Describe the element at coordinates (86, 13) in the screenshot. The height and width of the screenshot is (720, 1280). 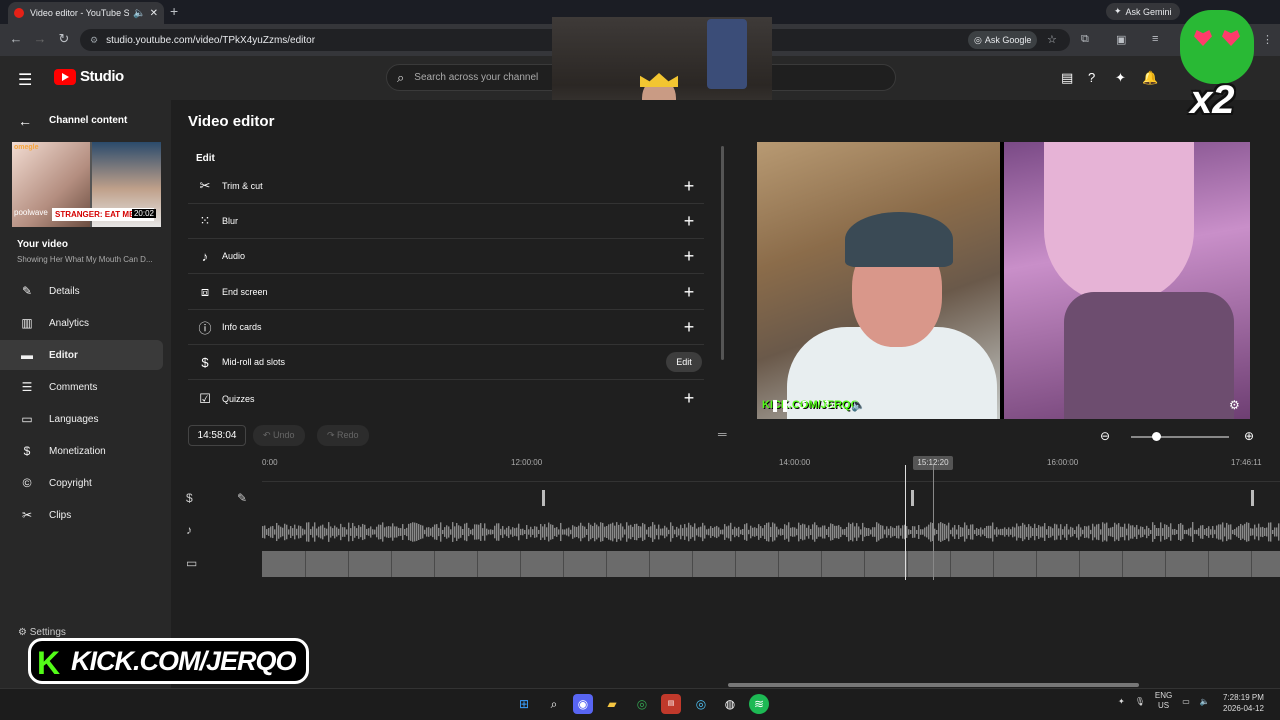
I see `browser-tab: Video editor - YouTube Stu 🔈 ✕` at that location.